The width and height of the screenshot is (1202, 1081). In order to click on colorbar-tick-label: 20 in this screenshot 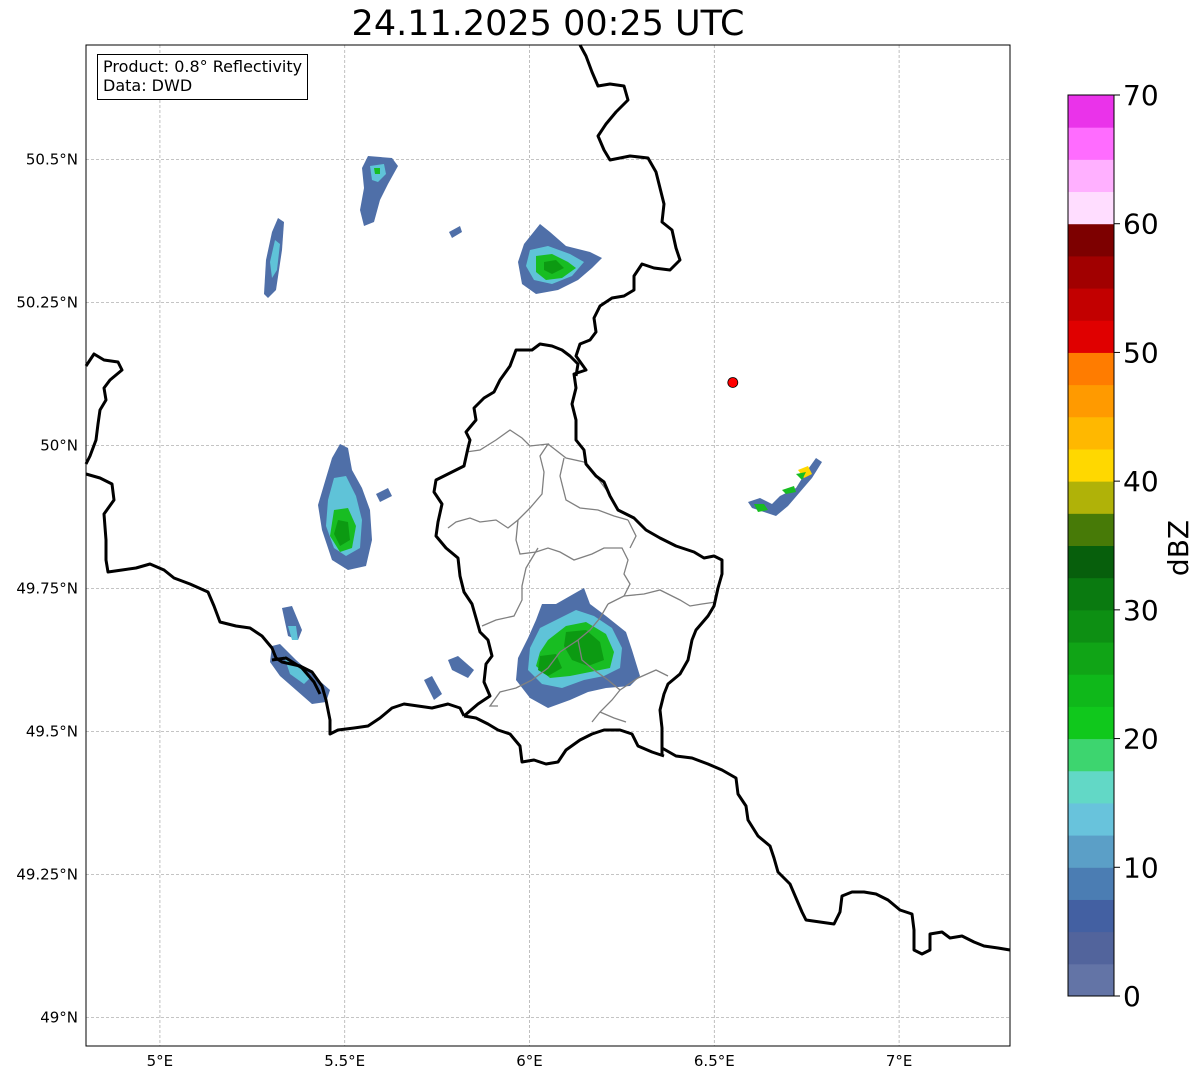, I will do `click(1141, 739)`.